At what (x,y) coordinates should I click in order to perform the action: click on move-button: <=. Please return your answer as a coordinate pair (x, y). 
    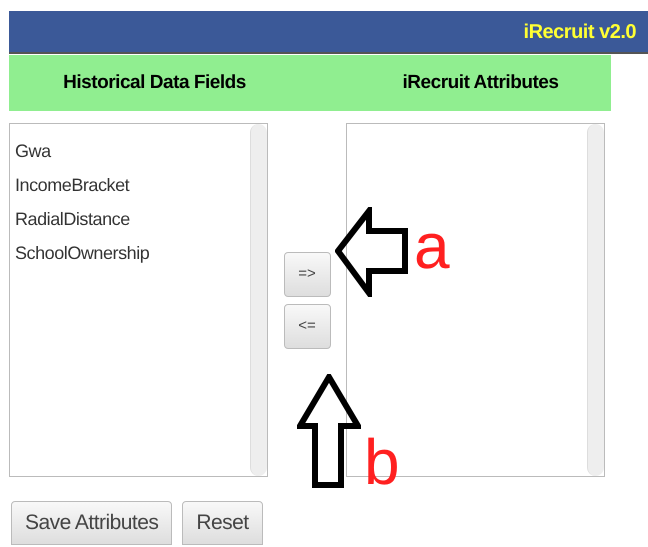
    Looking at the image, I should click on (307, 326).